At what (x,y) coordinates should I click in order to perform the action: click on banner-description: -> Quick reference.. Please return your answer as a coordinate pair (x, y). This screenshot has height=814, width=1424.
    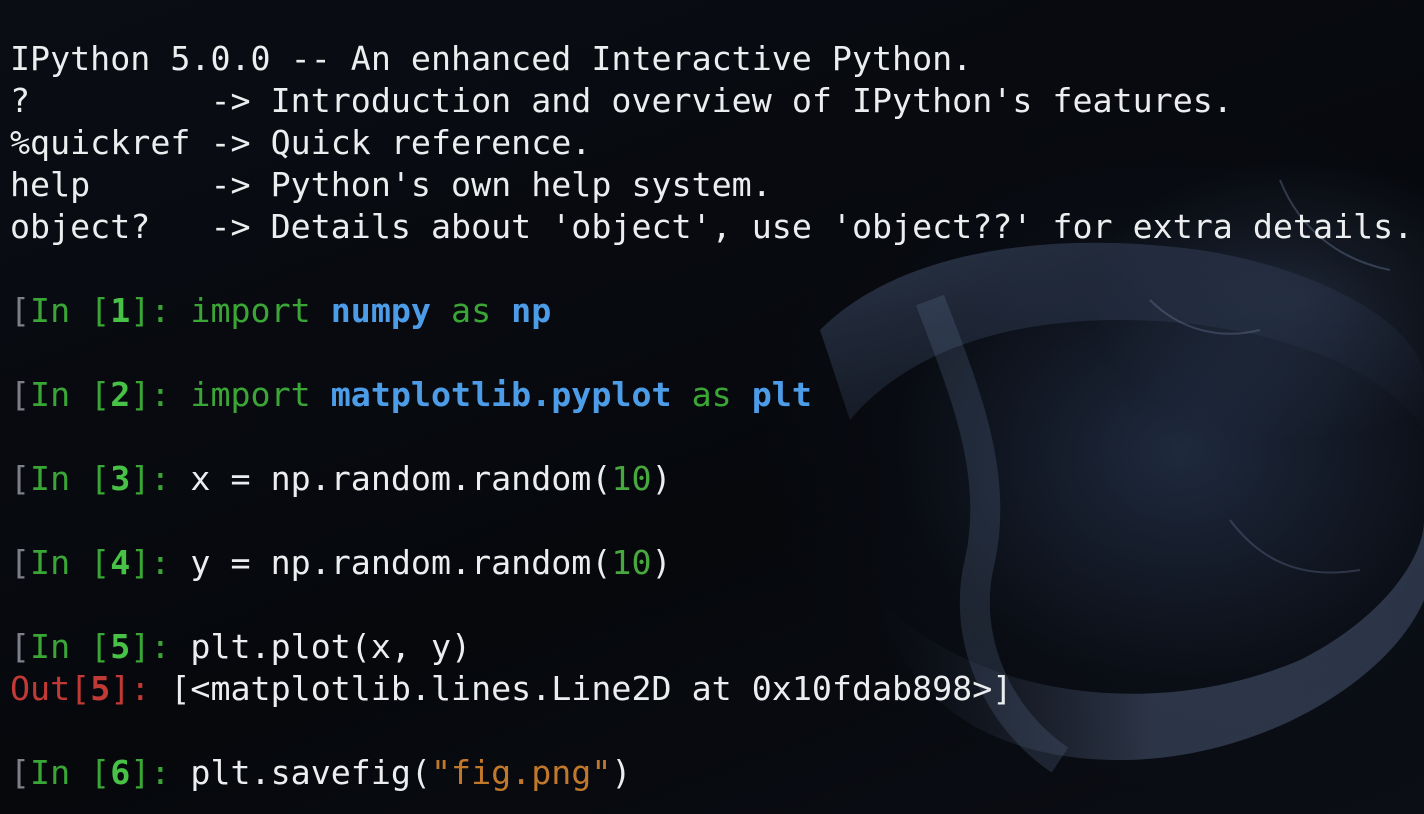
    Looking at the image, I should click on (401, 142).